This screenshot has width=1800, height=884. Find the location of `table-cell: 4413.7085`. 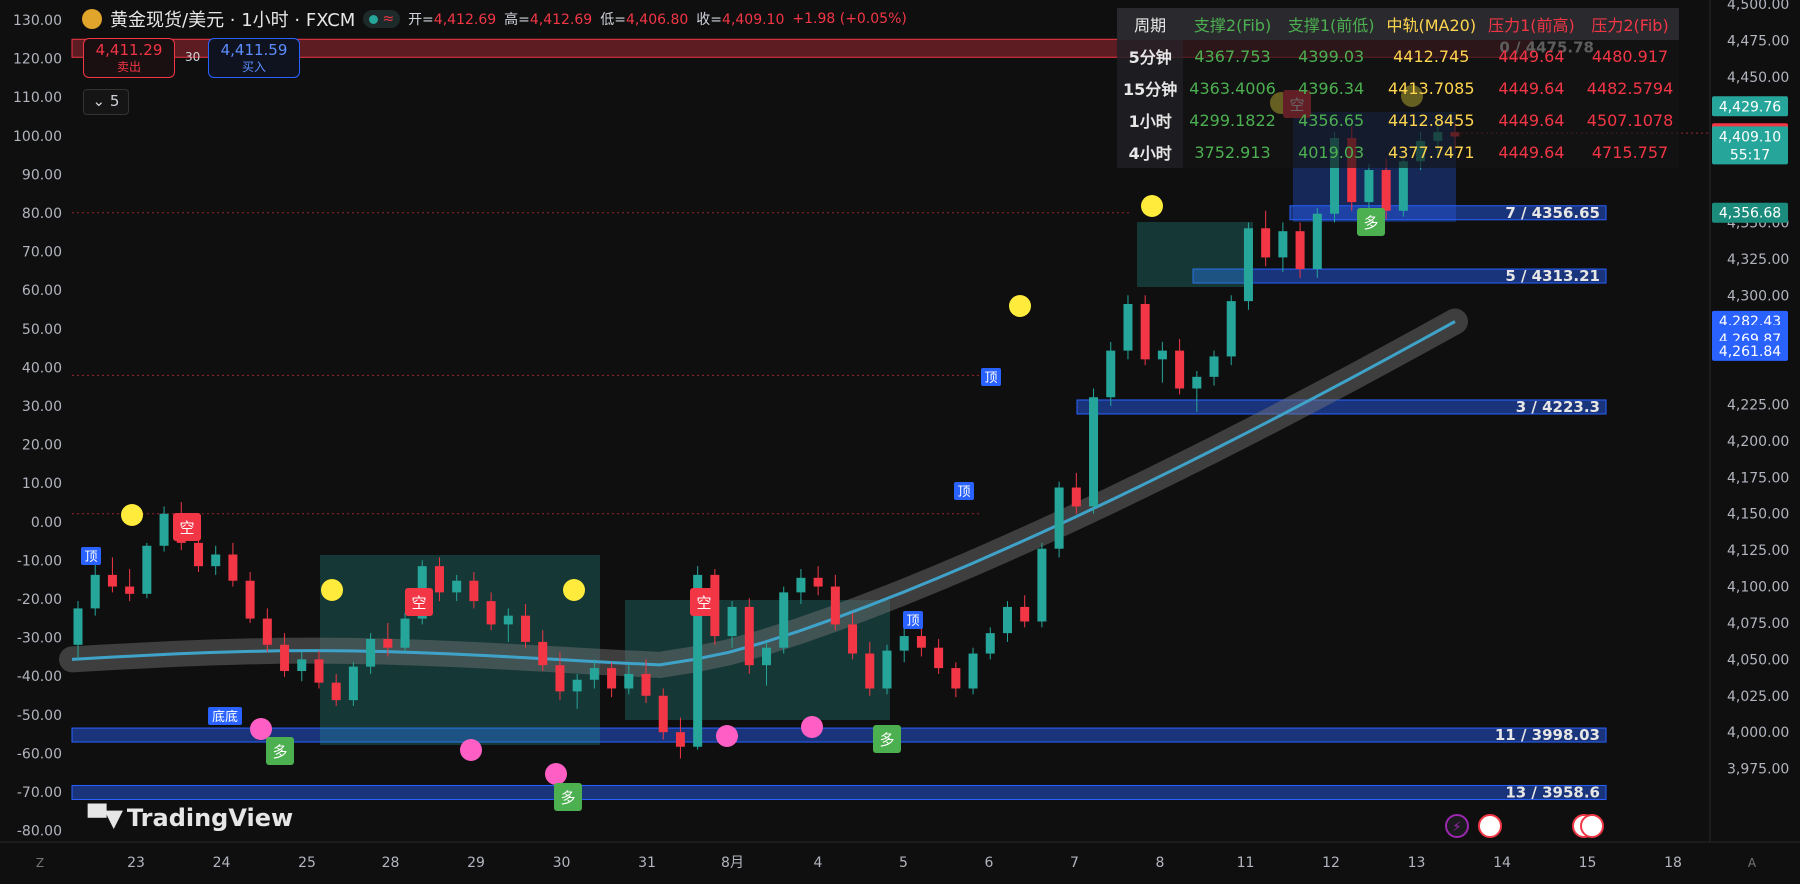

table-cell: 4413.7085 is located at coordinates (1431, 88).